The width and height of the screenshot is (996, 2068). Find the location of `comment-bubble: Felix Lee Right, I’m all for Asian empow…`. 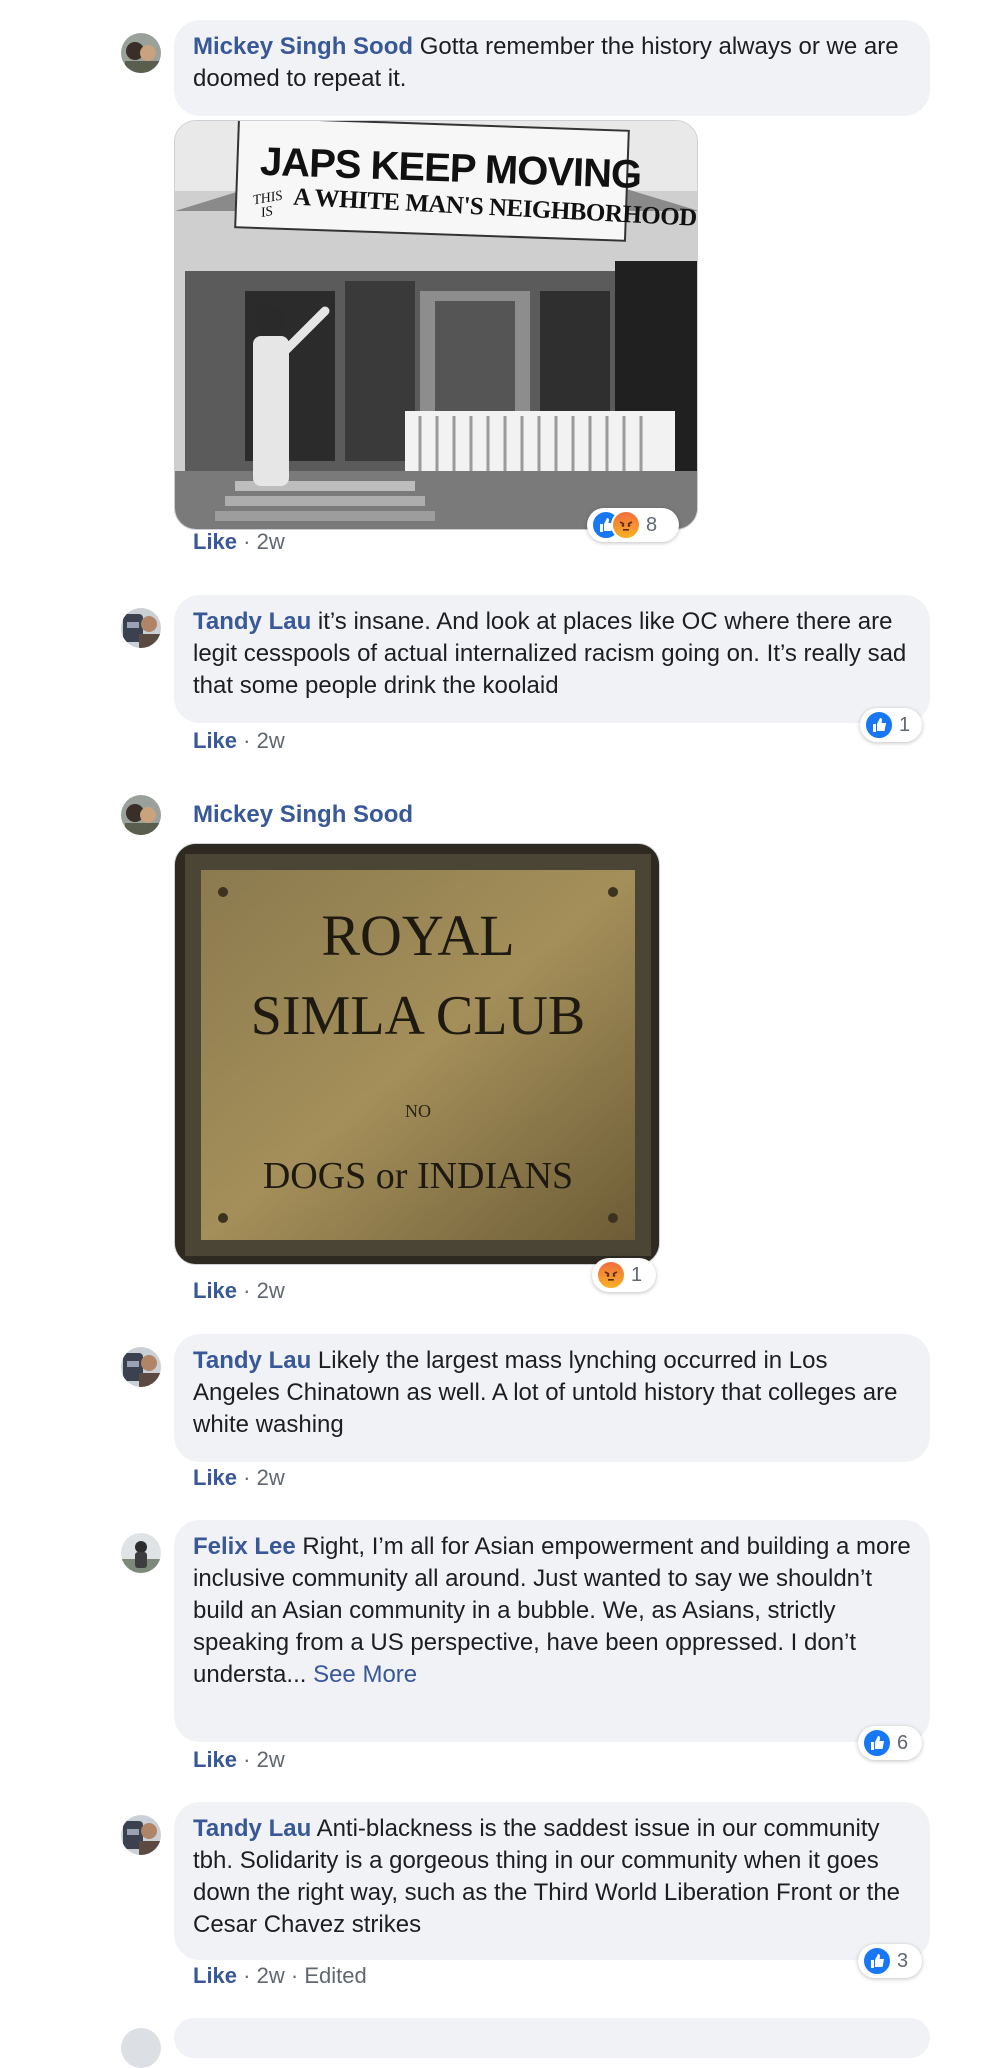

comment-bubble: Felix Lee Right, I’m all for Asian empow… is located at coordinates (552, 1631).